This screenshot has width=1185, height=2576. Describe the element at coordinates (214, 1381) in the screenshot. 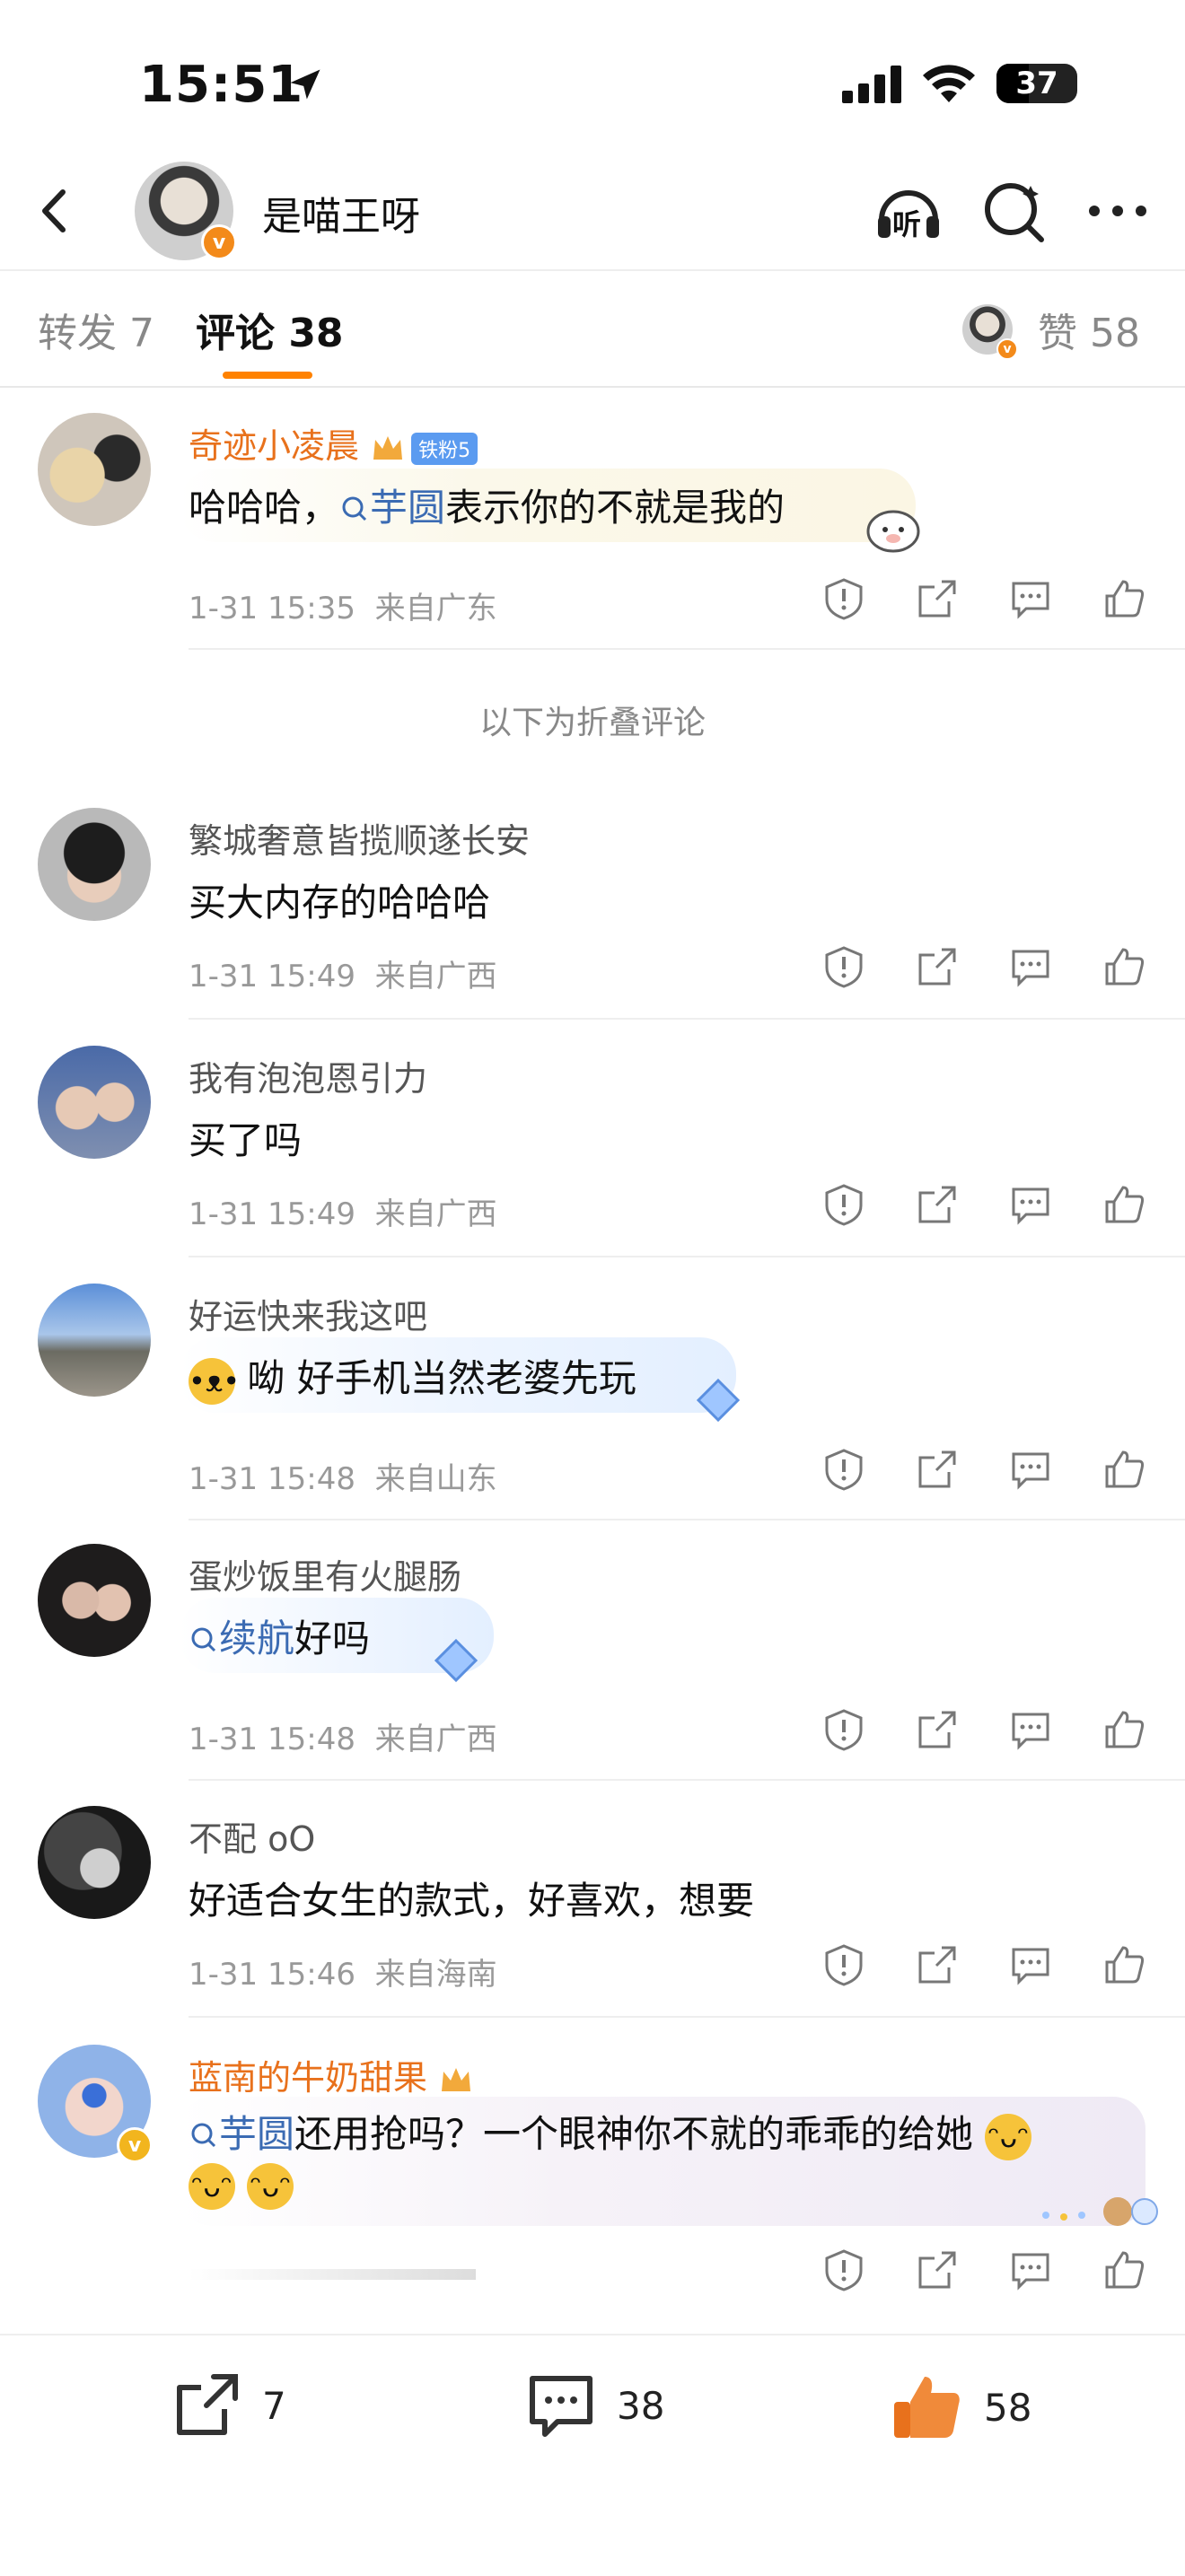

I see `doge-emoji-icon: •ᴥ•` at that location.